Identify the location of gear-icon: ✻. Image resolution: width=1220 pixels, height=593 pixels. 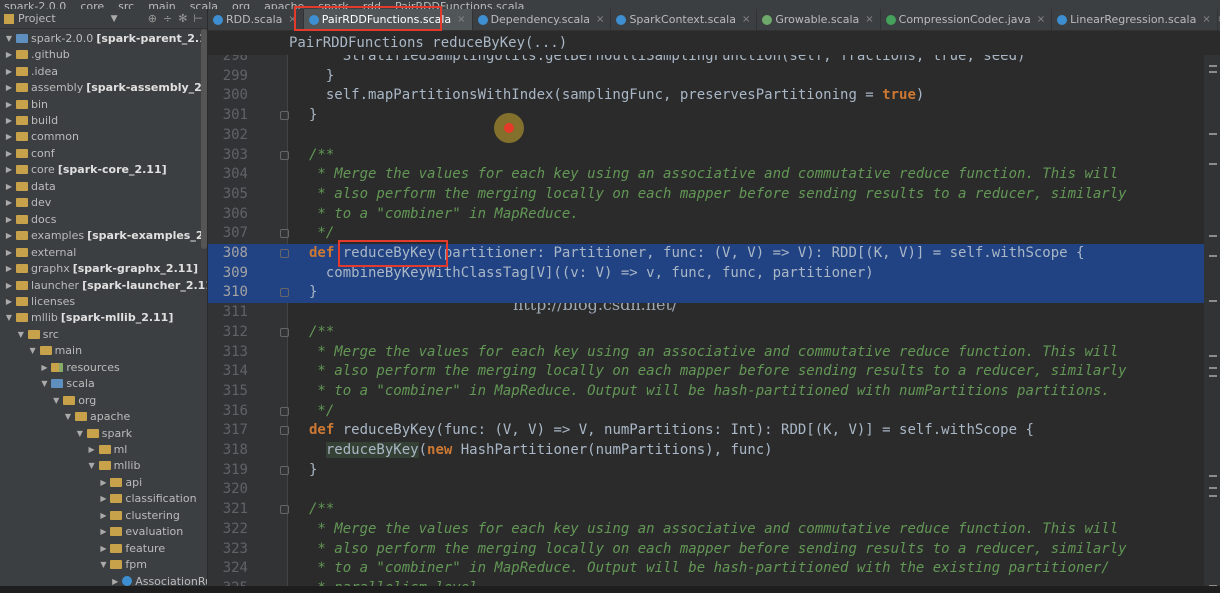
(182, 18).